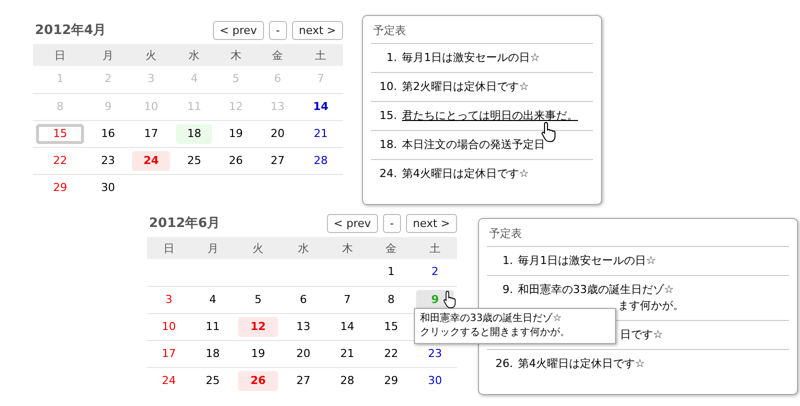 The height and width of the screenshot is (406, 800). What do you see at coordinates (641, 335) in the screenshot?
I see `schedule-text: 日です☆` at bounding box center [641, 335].